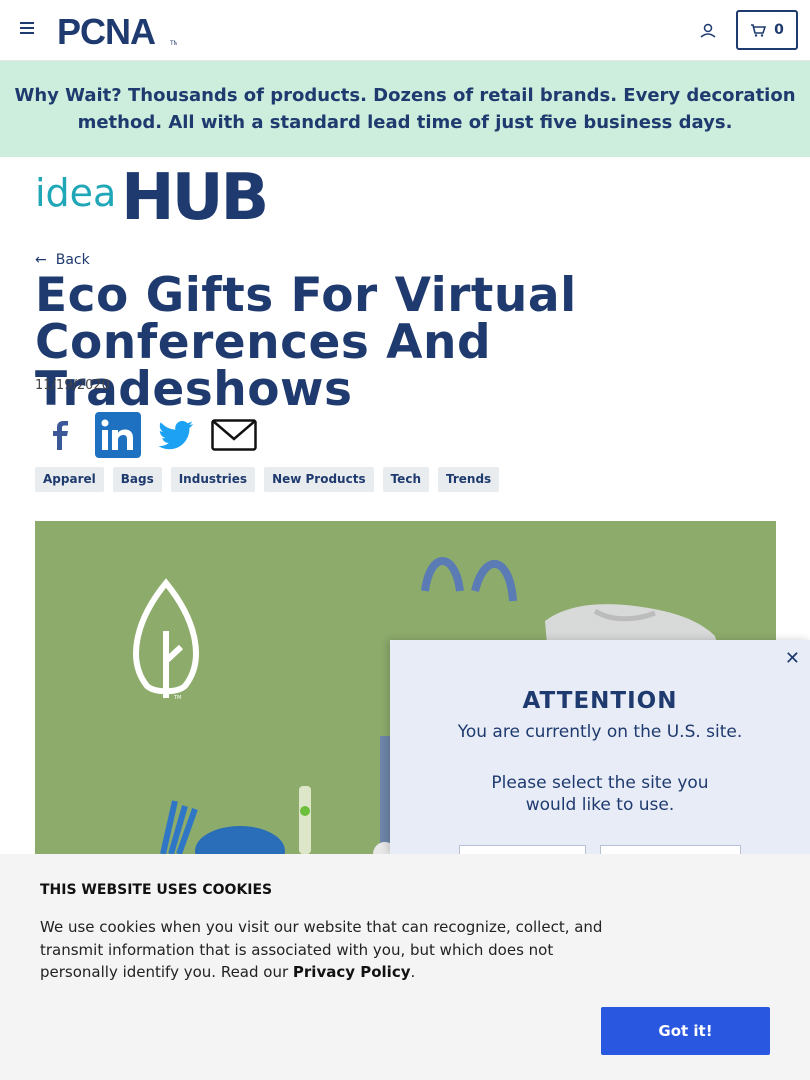  Describe the element at coordinates (600, 732) in the screenshot. I see `current-site-text: You are currently on the U.S. site.` at that location.